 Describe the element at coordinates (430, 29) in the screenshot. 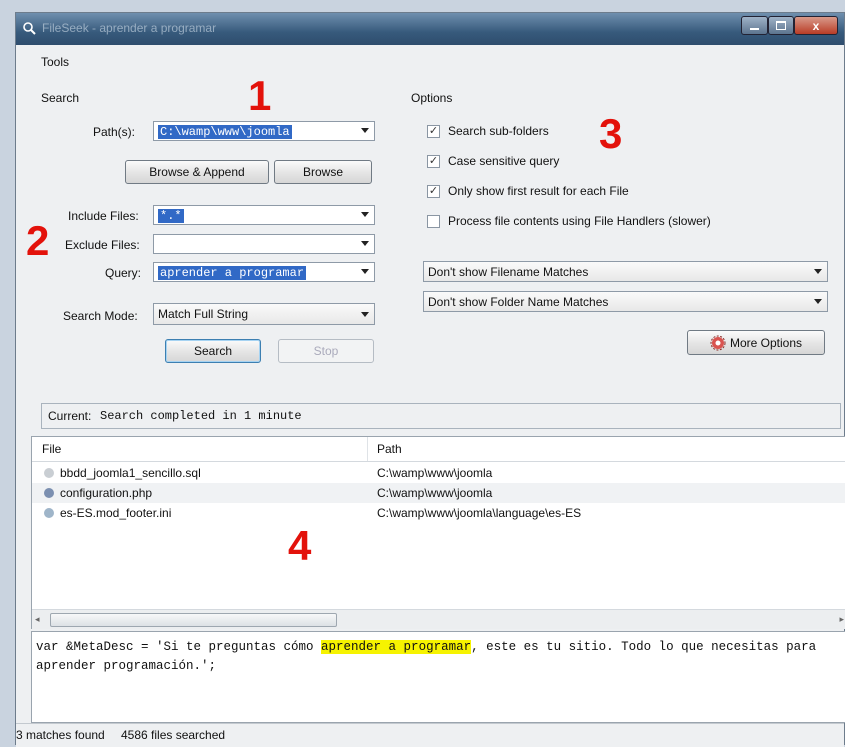

I see `title-bar: FileSeek - aprender a programar x` at that location.